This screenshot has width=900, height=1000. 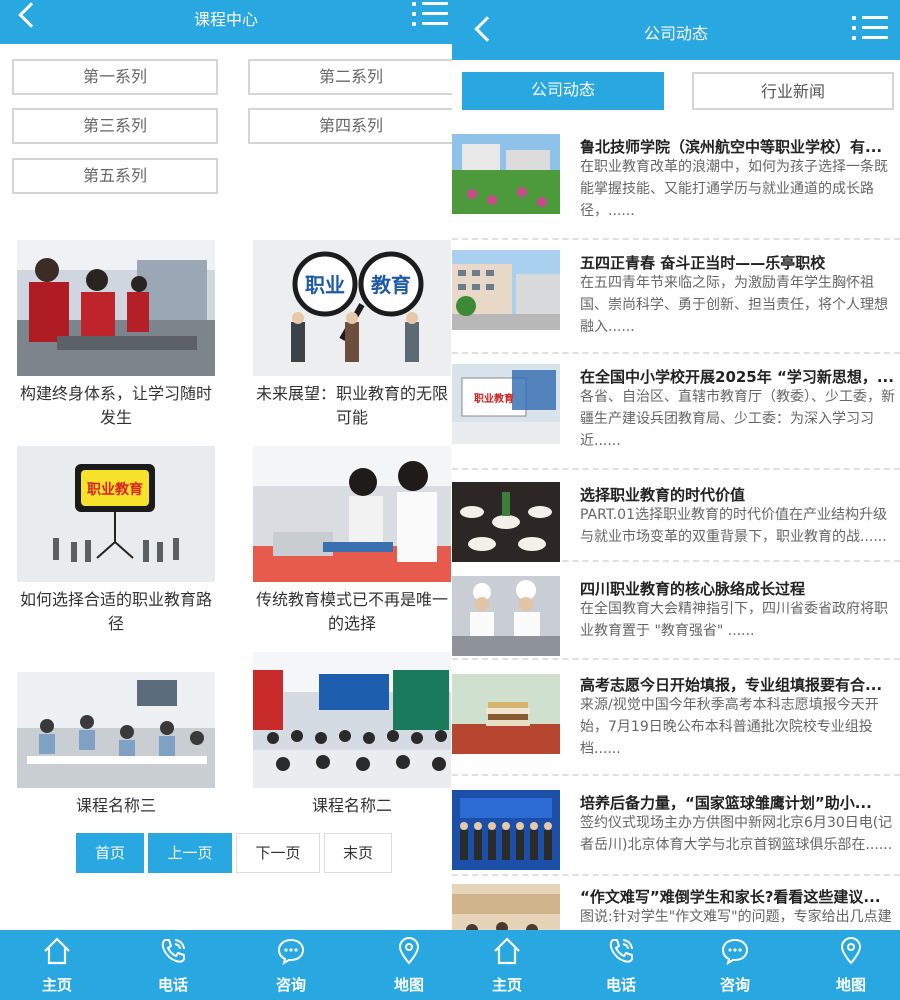 I want to click on news-thumb-books, so click(x=506, y=714).